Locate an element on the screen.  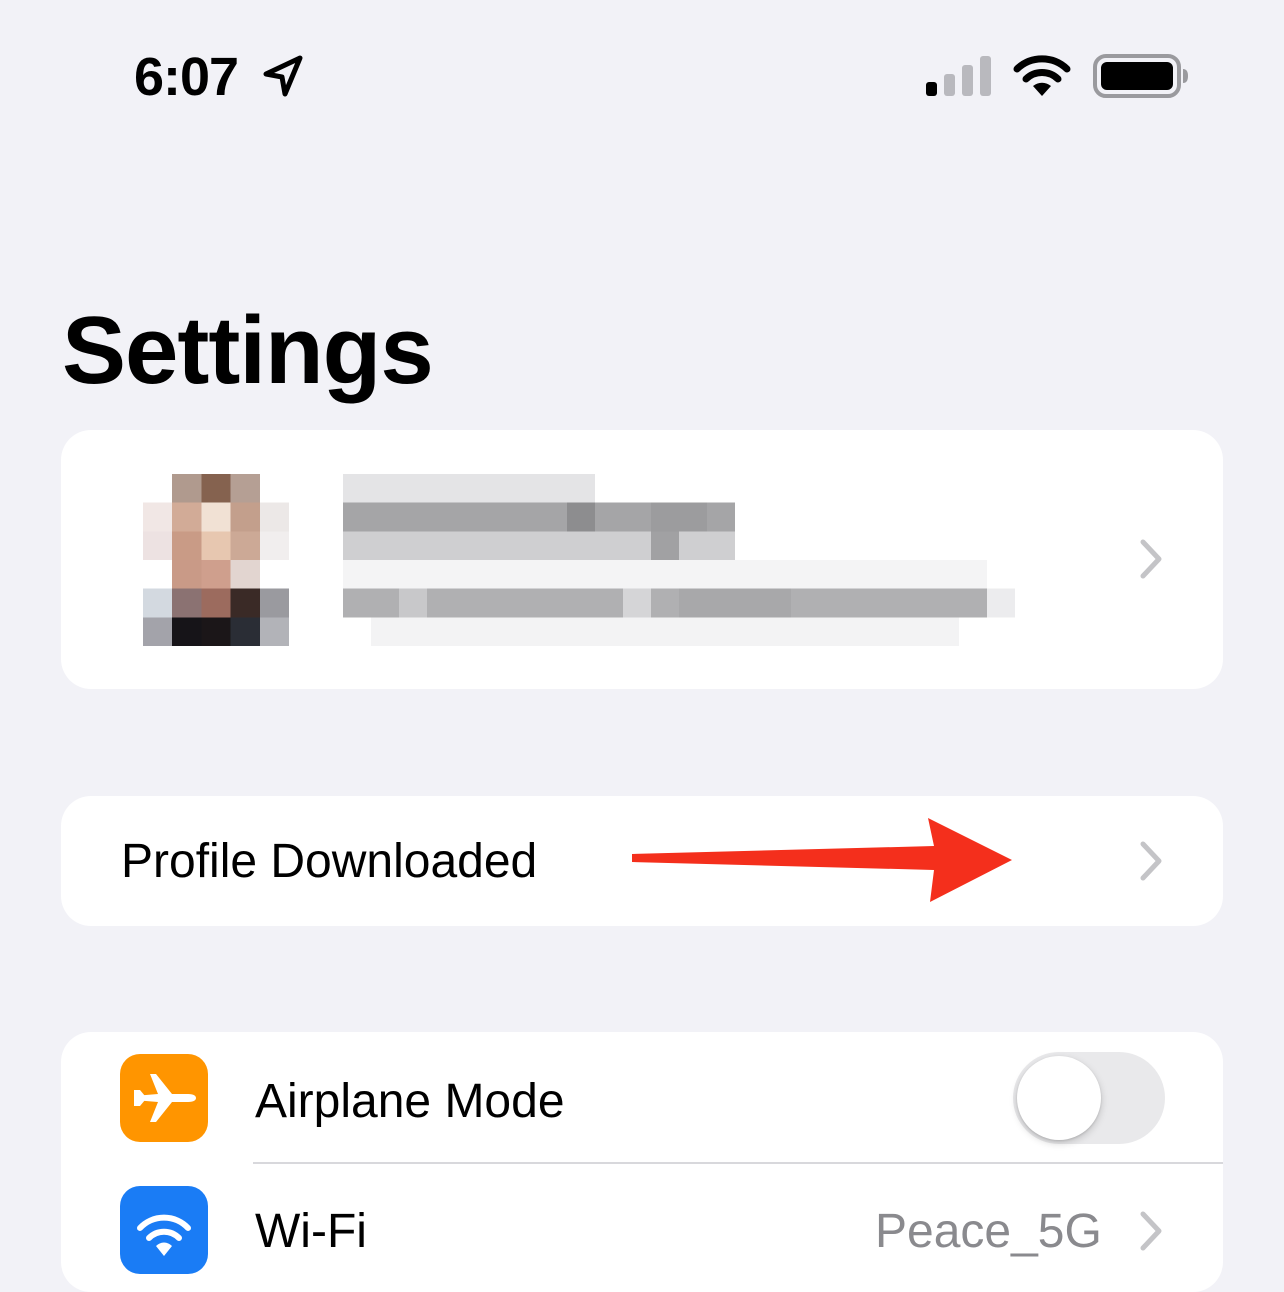
airplane-mode-app-icon is located at coordinates (164, 1098).